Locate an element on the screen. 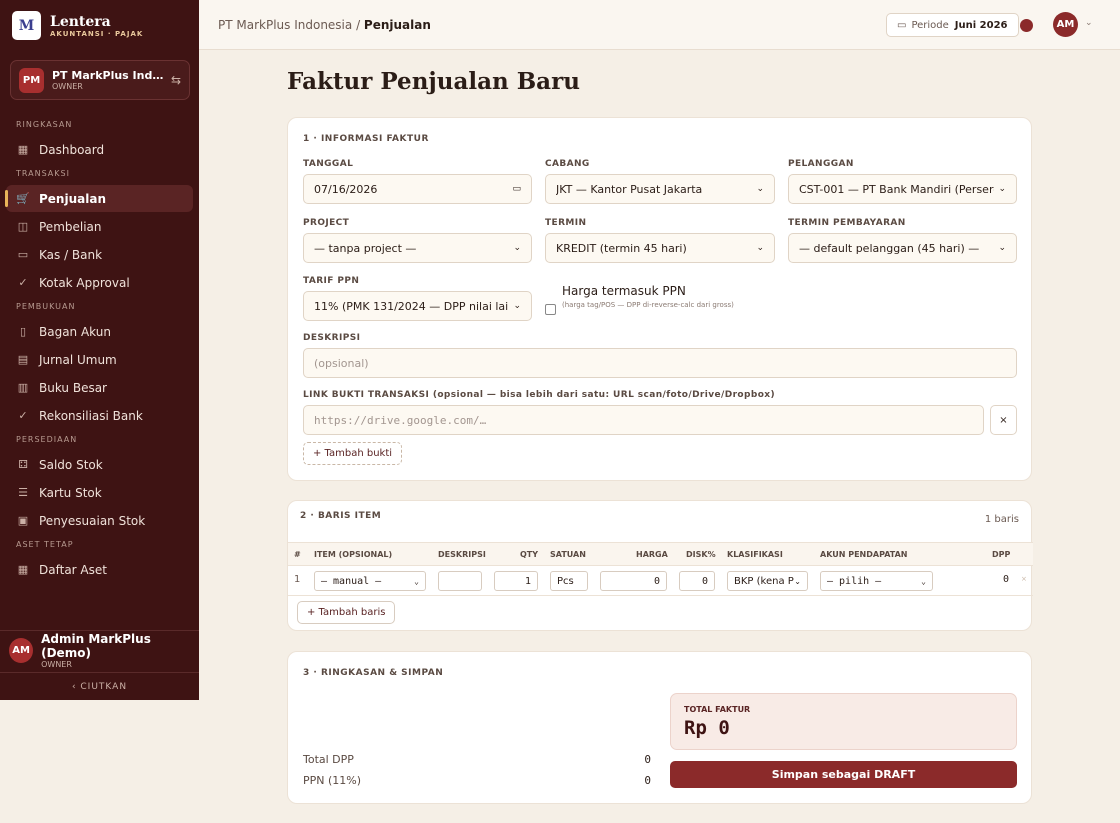 The width and height of the screenshot is (1120, 823). cart-icon: 🛒 is located at coordinates (23, 198).